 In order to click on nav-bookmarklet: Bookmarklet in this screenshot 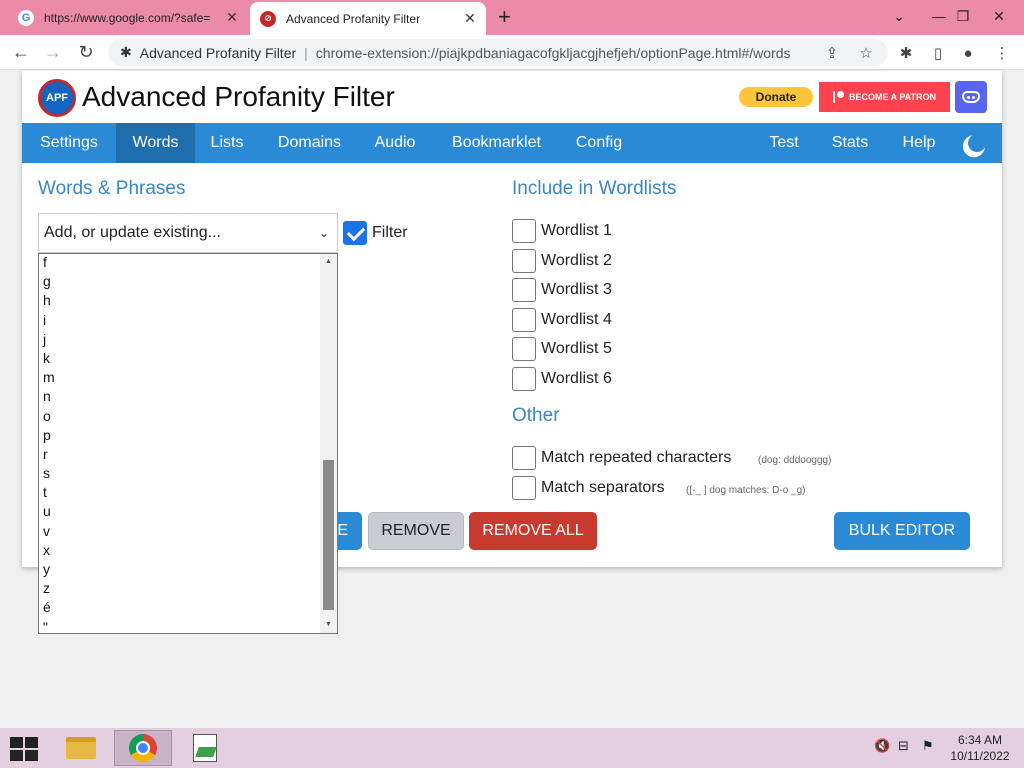, I will do `click(496, 143)`.